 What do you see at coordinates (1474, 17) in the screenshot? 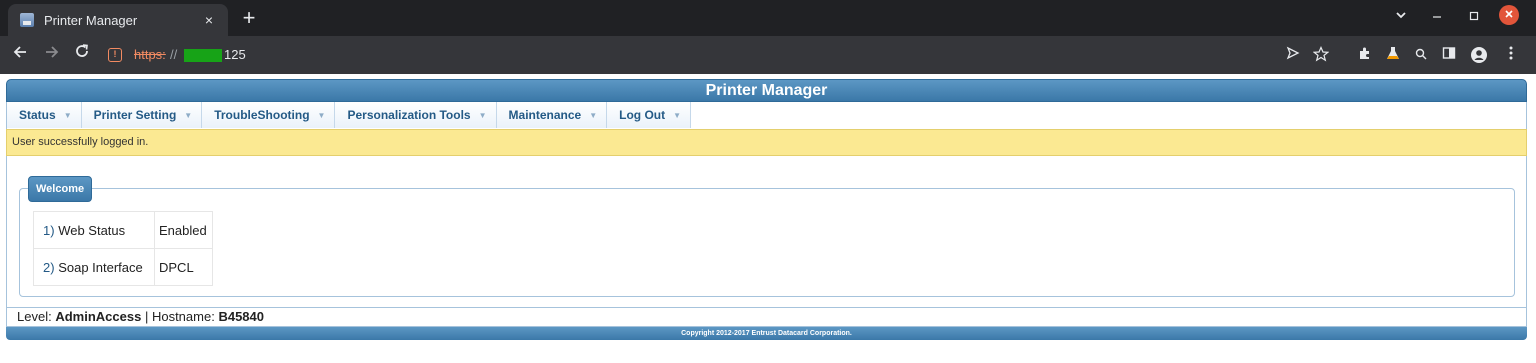
I see `maximize-icon` at bounding box center [1474, 17].